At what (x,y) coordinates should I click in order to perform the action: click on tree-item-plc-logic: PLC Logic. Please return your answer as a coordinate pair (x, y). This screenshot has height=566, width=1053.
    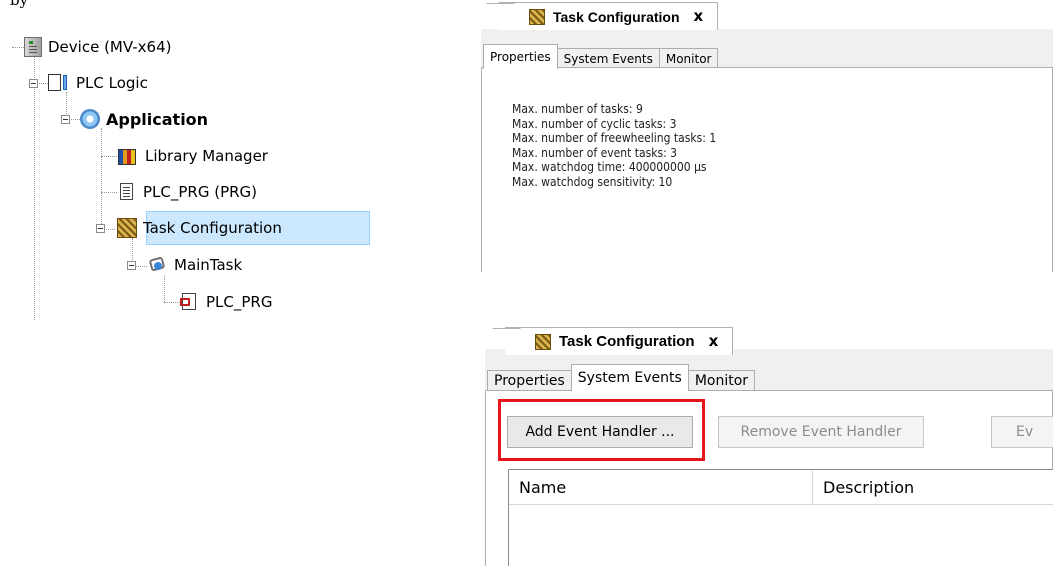
    Looking at the image, I should click on (98, 83).